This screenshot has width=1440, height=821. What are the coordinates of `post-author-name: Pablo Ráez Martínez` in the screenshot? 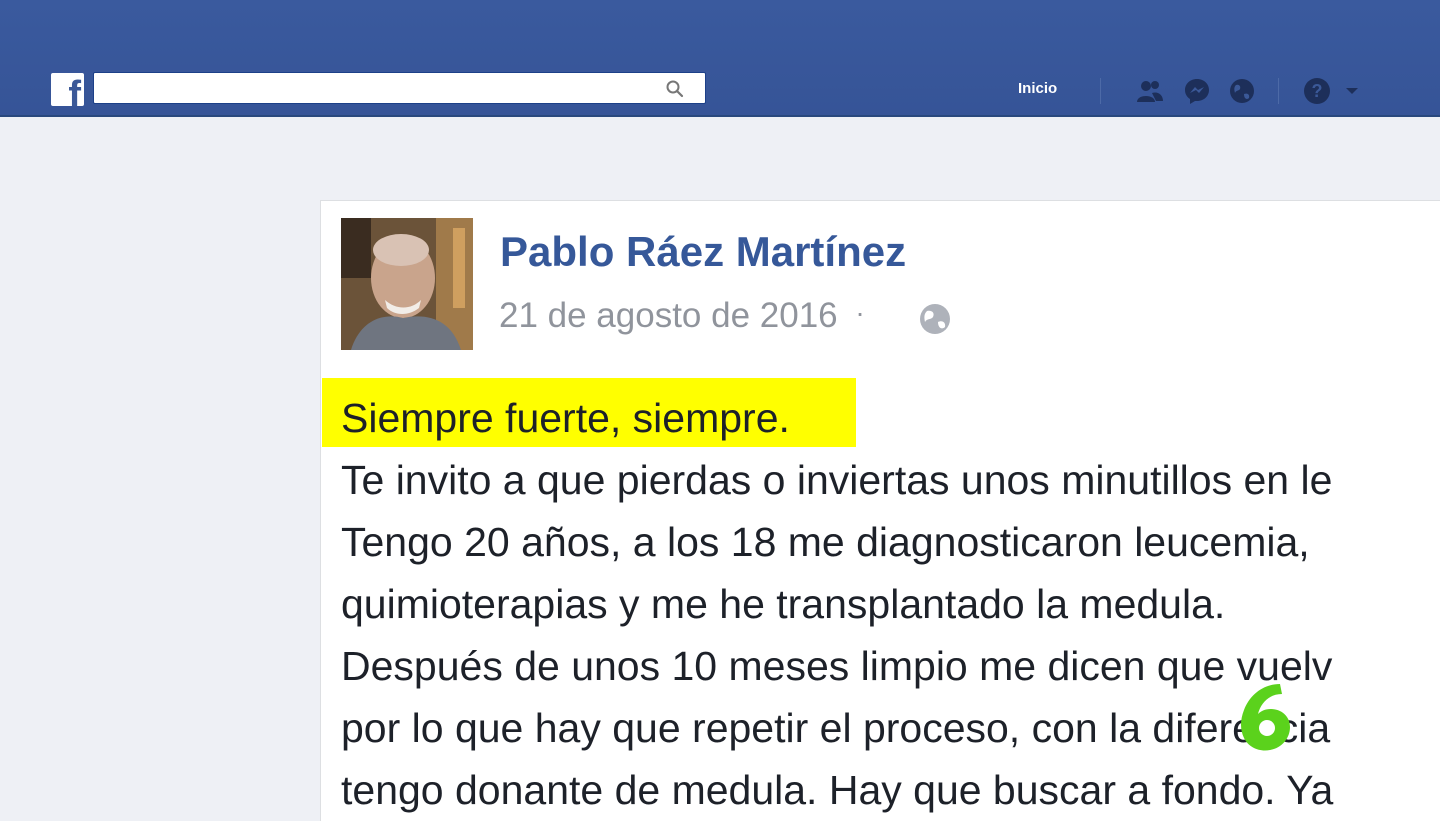 It's located at (703, 252).